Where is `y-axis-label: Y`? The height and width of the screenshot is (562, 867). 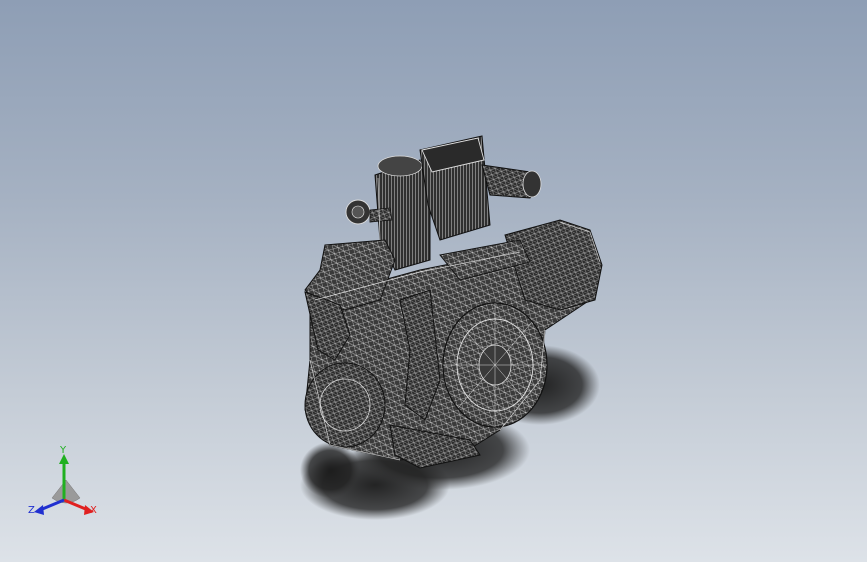
y-axis-label: Y is located at coordinates (63, 450).